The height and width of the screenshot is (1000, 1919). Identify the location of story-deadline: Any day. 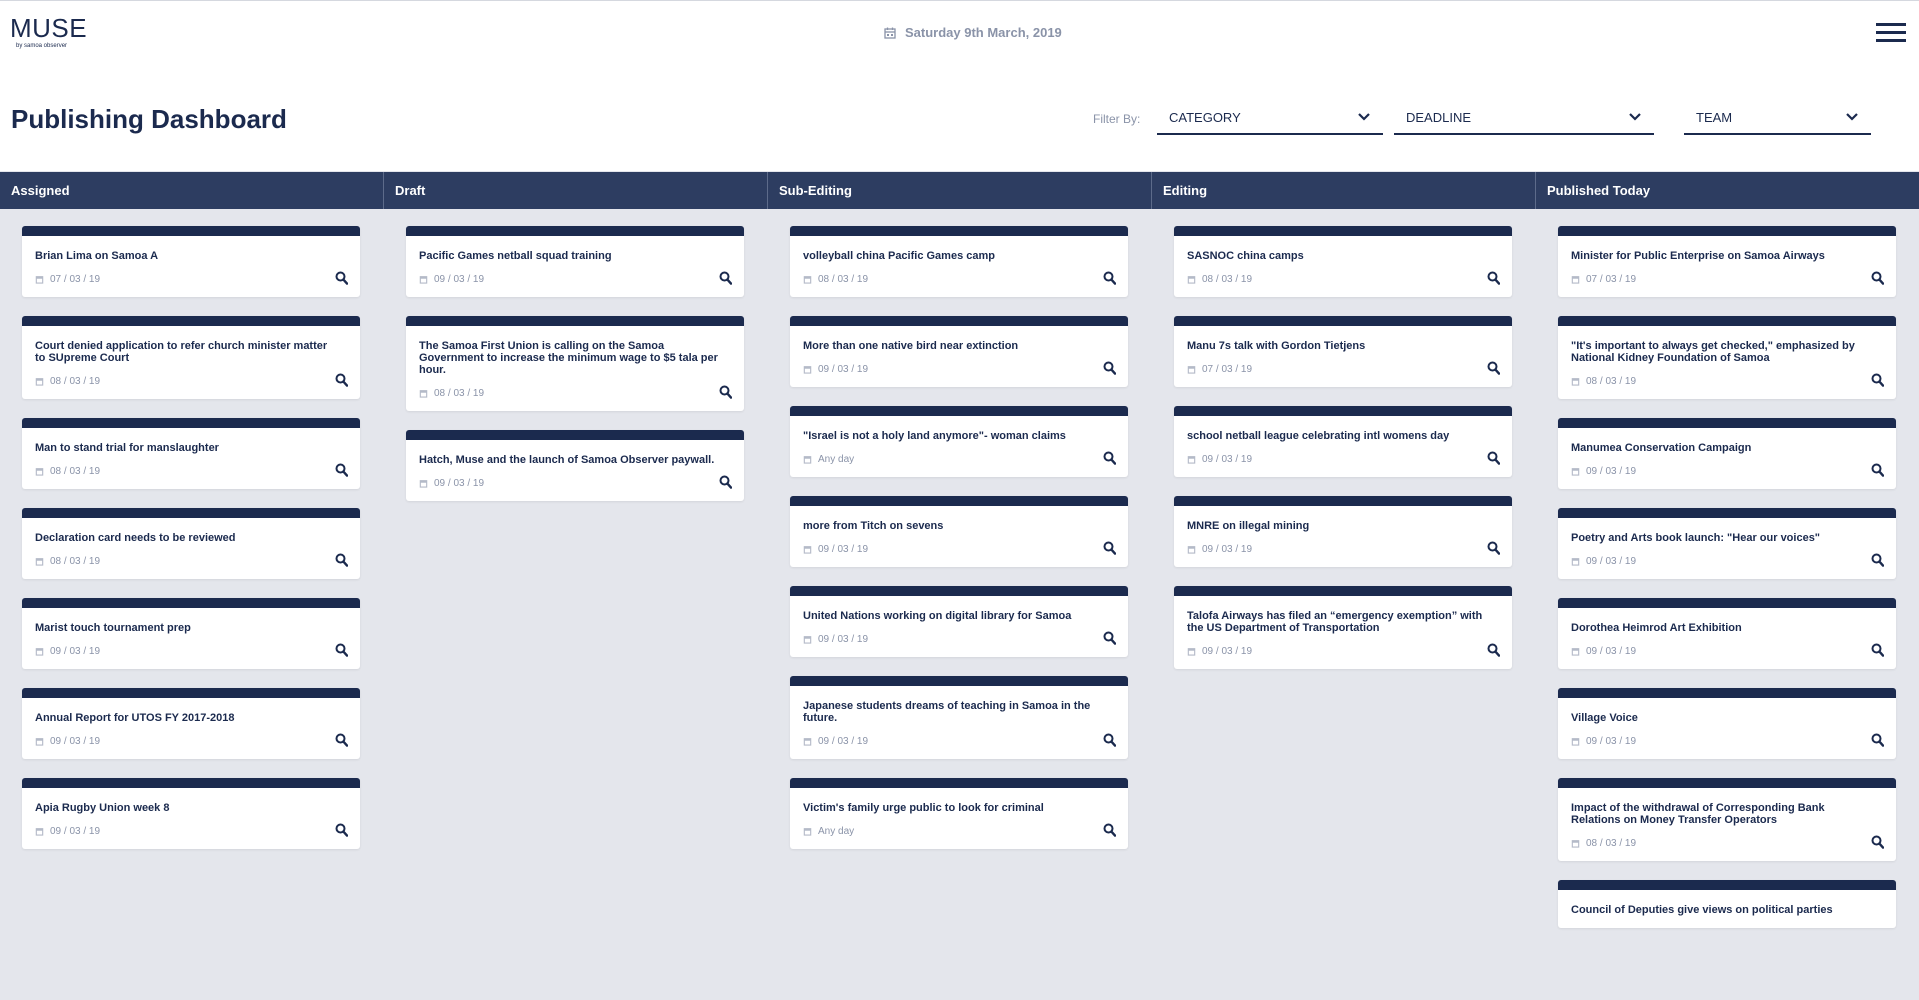
(959, 459).